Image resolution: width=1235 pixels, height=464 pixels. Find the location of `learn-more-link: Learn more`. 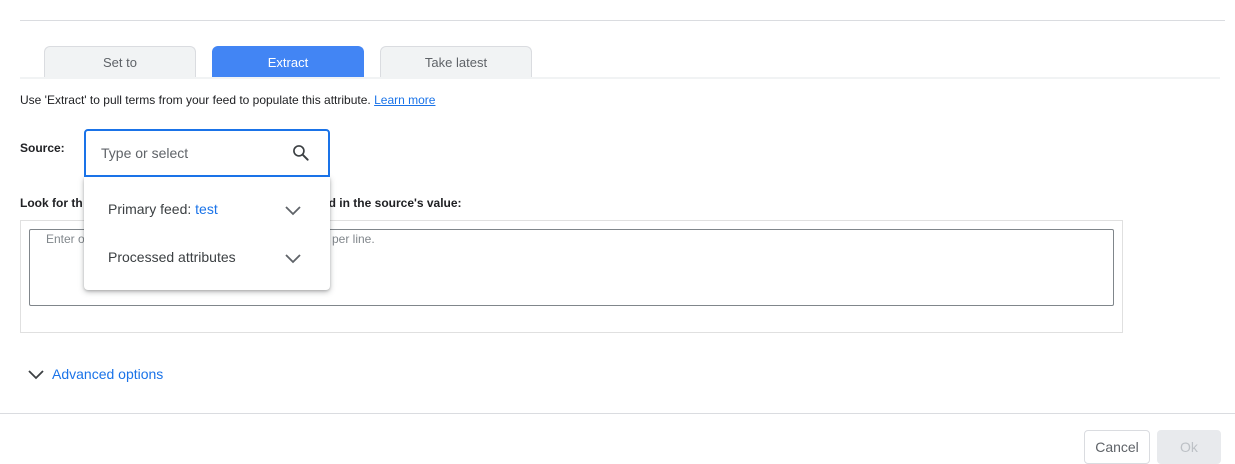

learn-more-link: Learn more is located at coordinates (404, 100).